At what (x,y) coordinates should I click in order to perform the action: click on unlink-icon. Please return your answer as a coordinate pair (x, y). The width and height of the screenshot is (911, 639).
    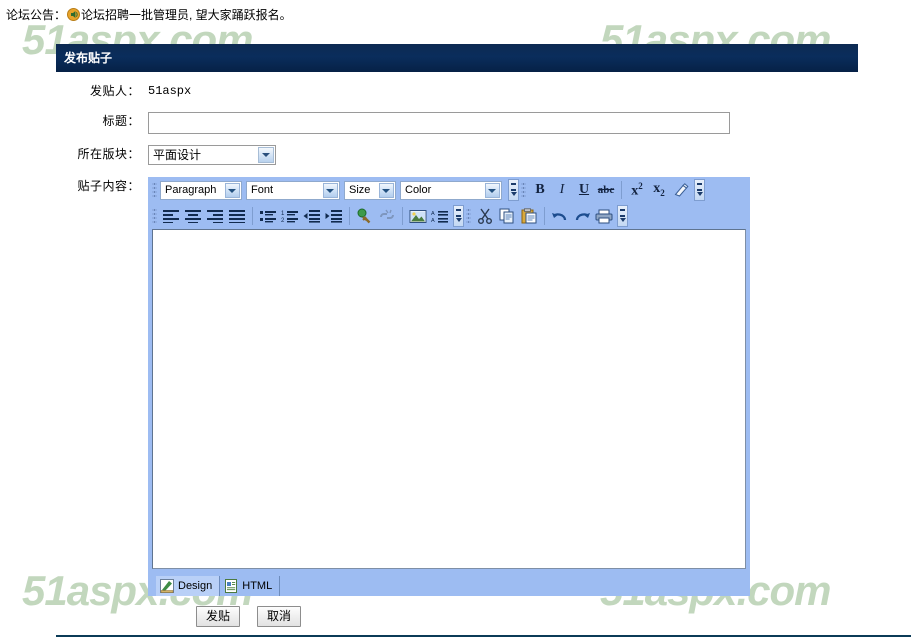
    Looking at the image, I should click on (387, 214).